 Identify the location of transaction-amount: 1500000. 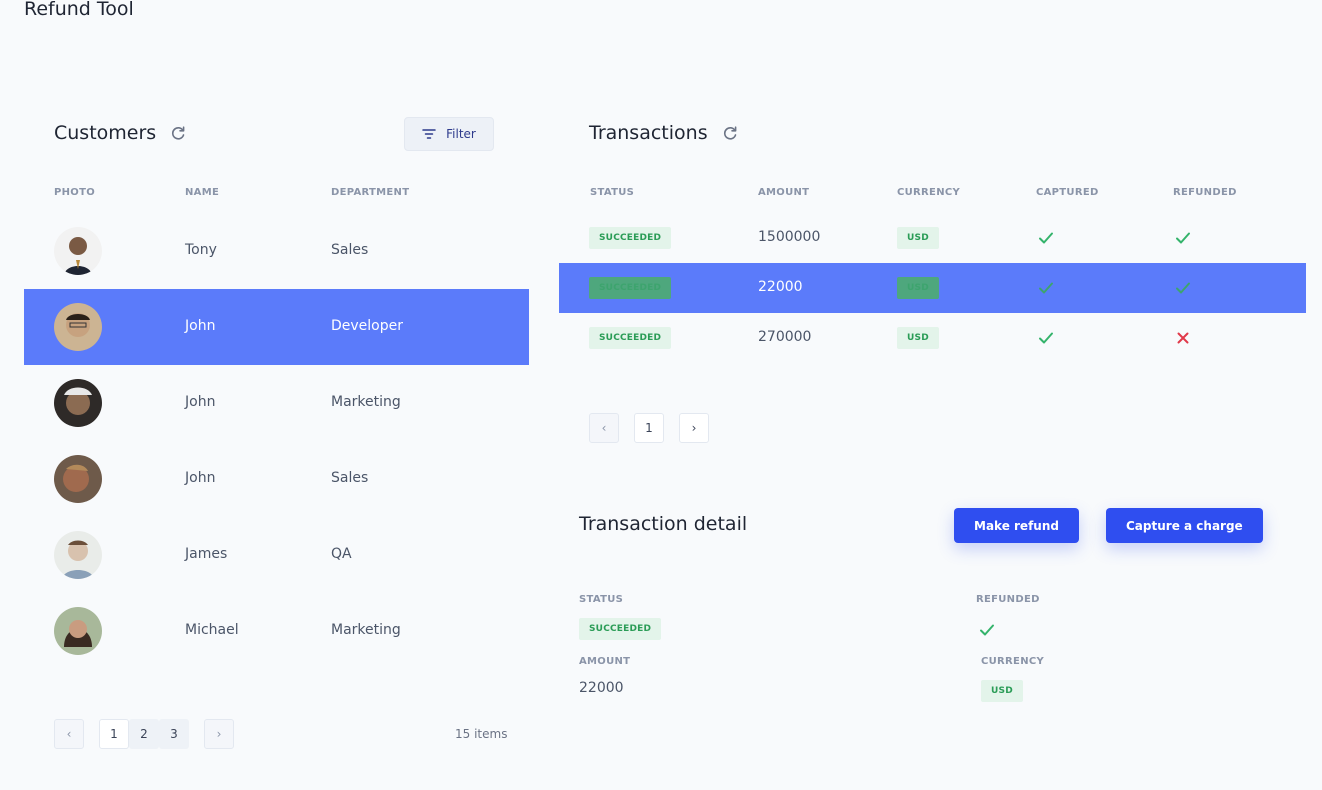
(789, 237).